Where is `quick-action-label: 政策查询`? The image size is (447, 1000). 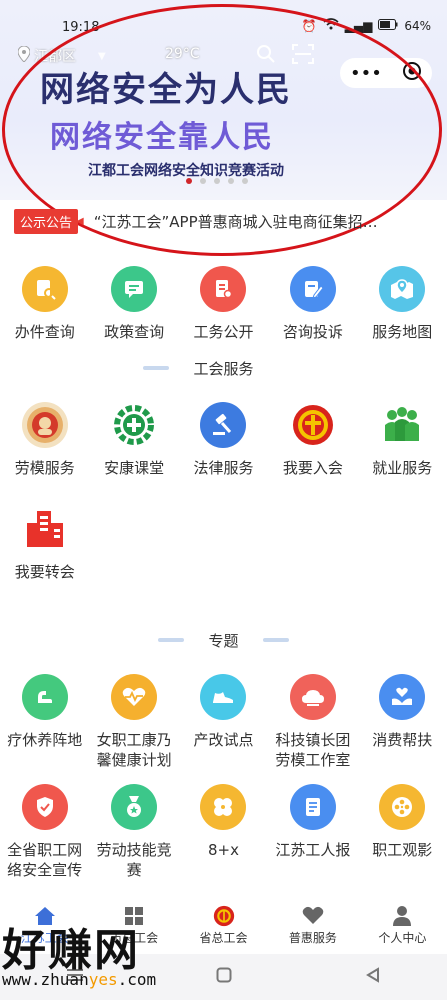
quick-action-label: 政策查询 is located at coordinates (134, 332).